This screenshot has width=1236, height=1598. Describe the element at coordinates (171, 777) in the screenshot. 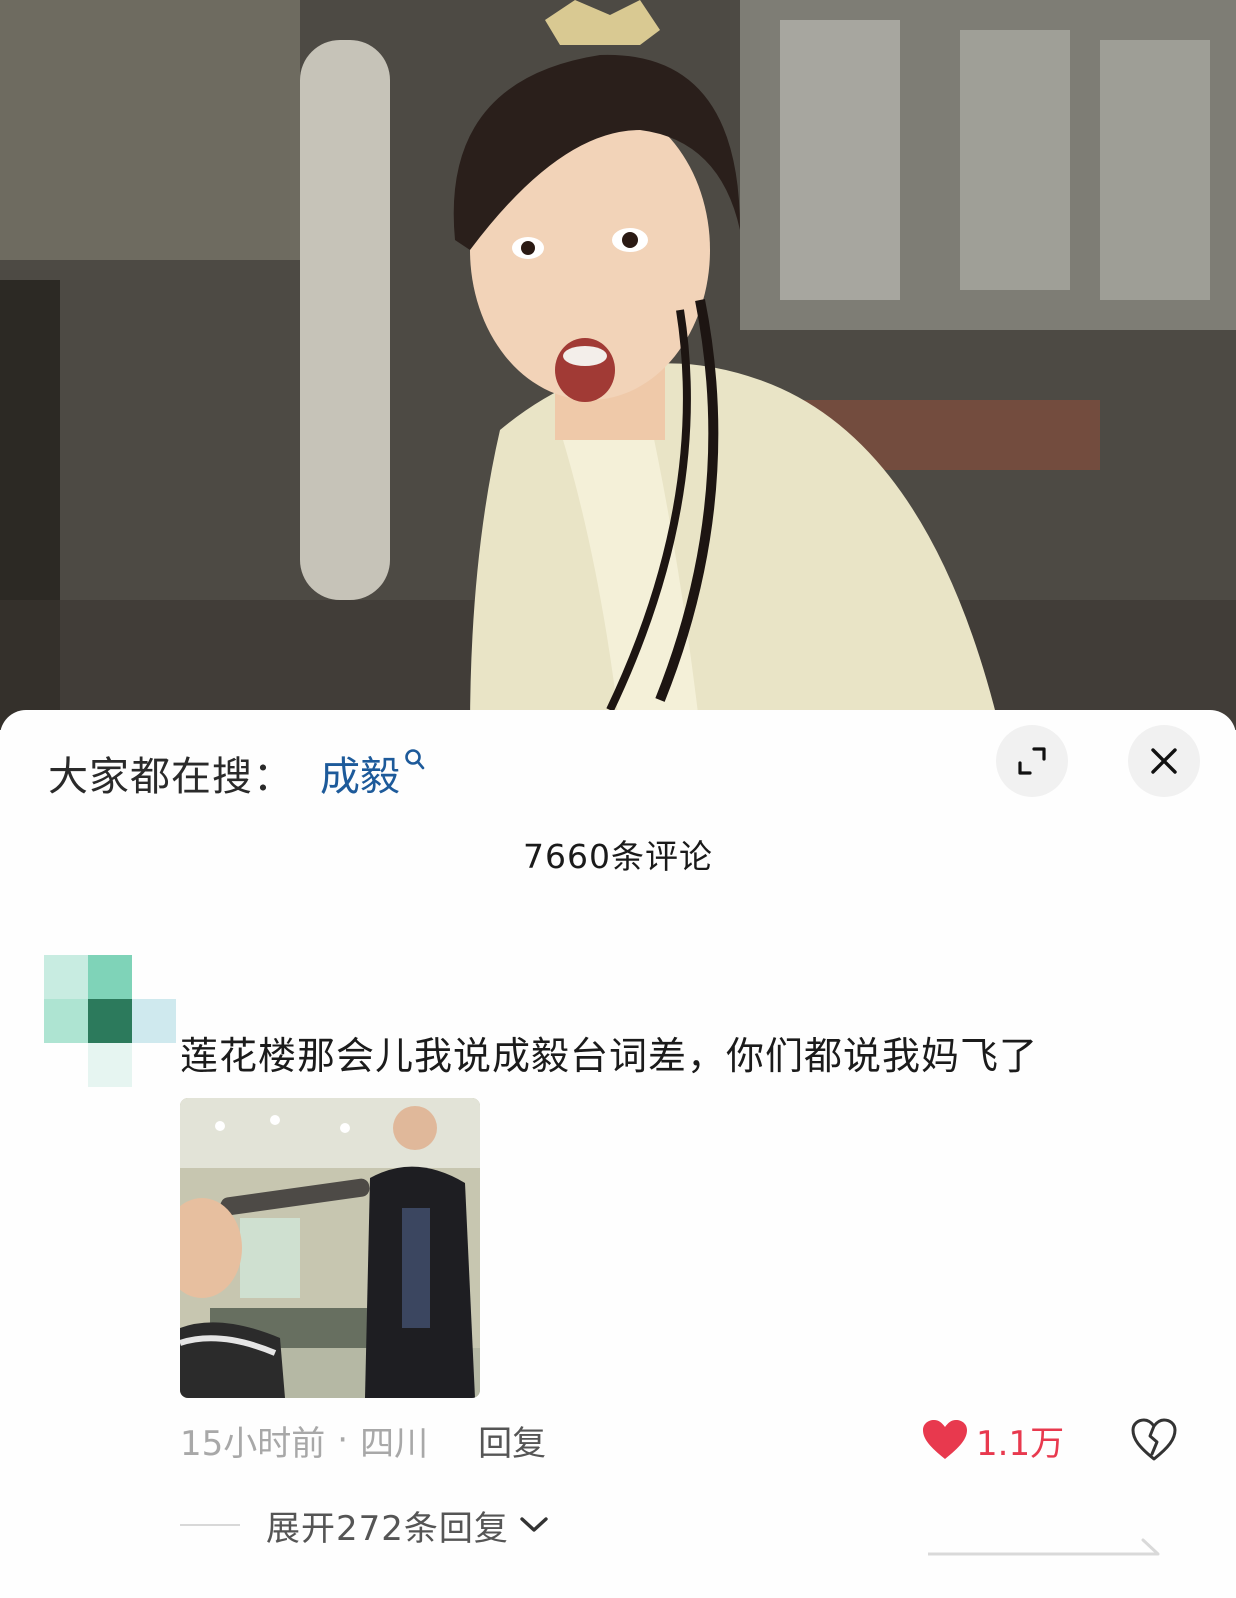

I see `hot-search-prefix: 大家都在搜：` at that location.